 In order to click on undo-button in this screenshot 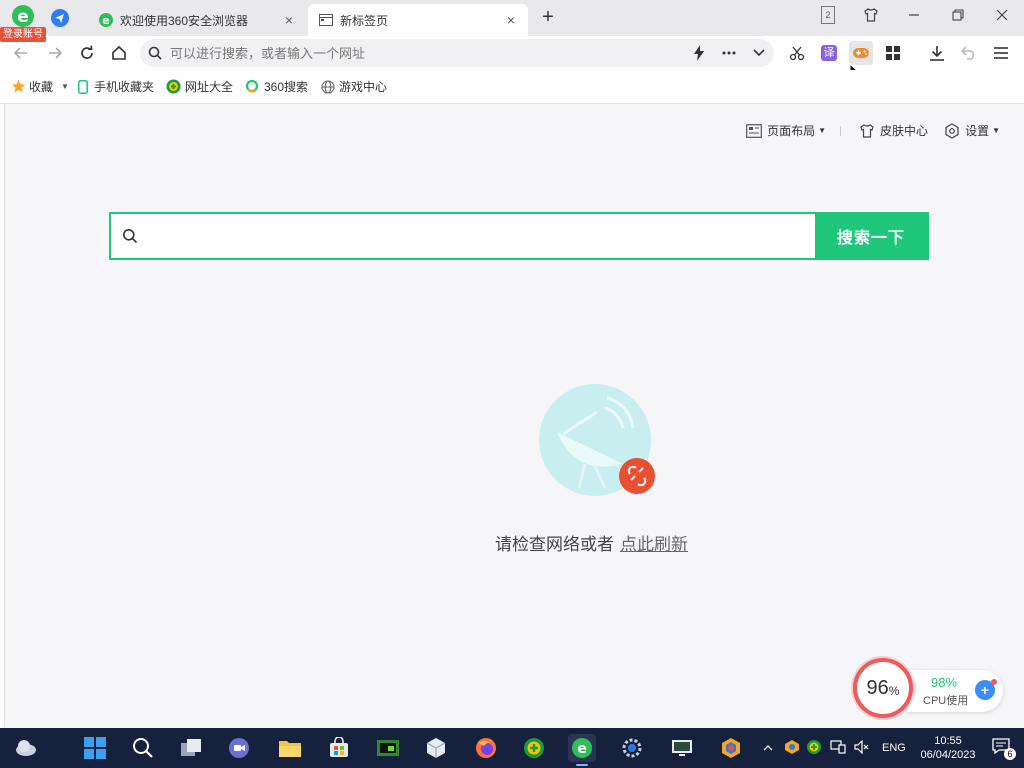, I will do `click(969, 53)`.